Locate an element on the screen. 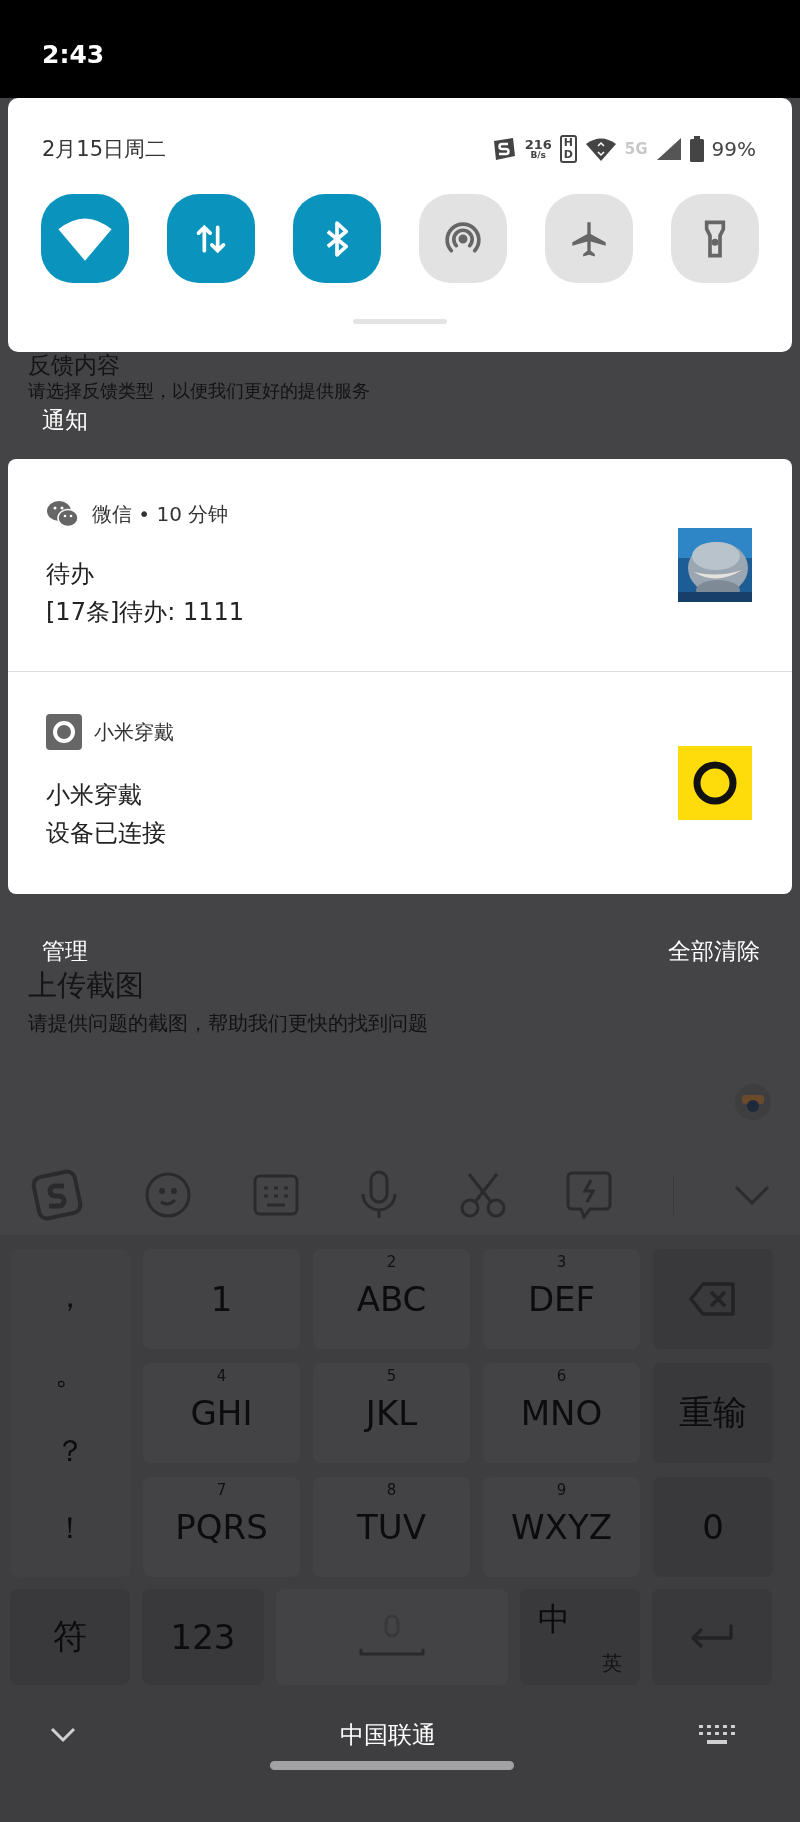 The image size is (800, 1822). notification-app: 微信 • 10 分钟 is located at coordinates (160, 514).